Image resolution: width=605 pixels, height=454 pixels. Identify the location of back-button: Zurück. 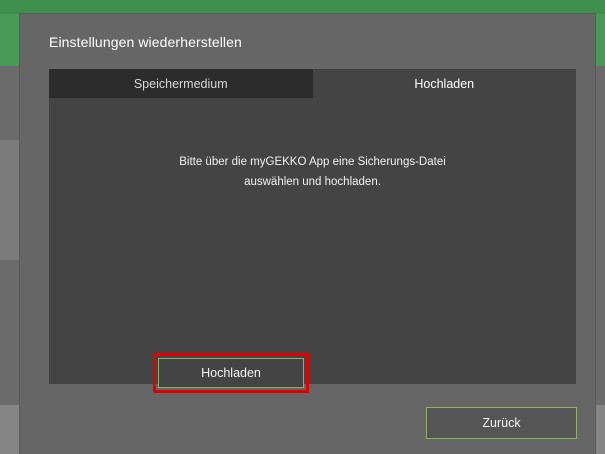
(501, 423).